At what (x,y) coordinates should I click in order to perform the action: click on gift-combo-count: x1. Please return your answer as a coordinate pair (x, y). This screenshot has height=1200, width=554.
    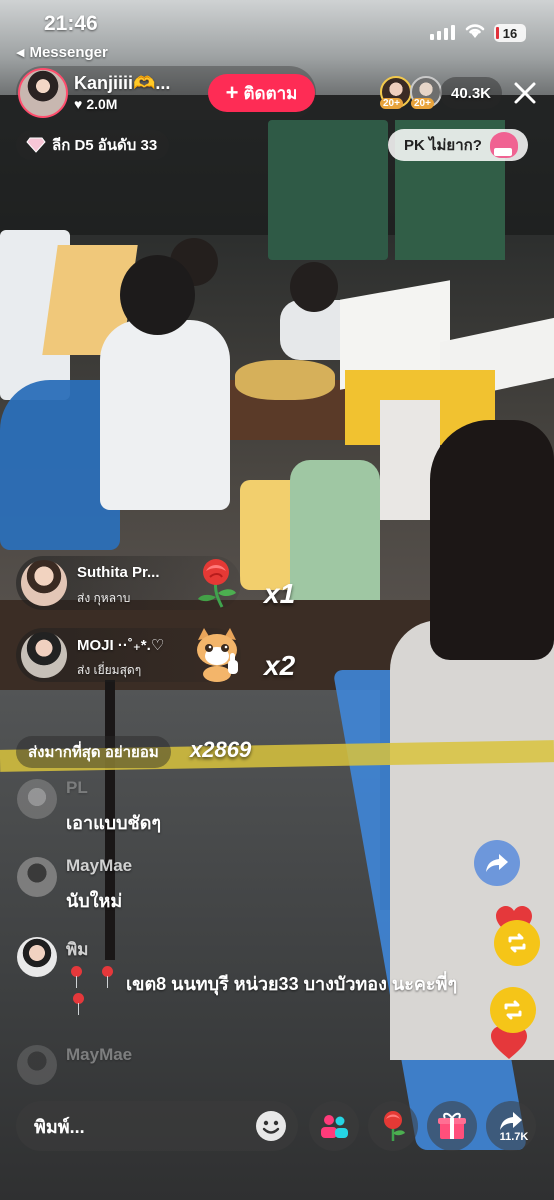
    Looking at the image, I should click on (280, 593).